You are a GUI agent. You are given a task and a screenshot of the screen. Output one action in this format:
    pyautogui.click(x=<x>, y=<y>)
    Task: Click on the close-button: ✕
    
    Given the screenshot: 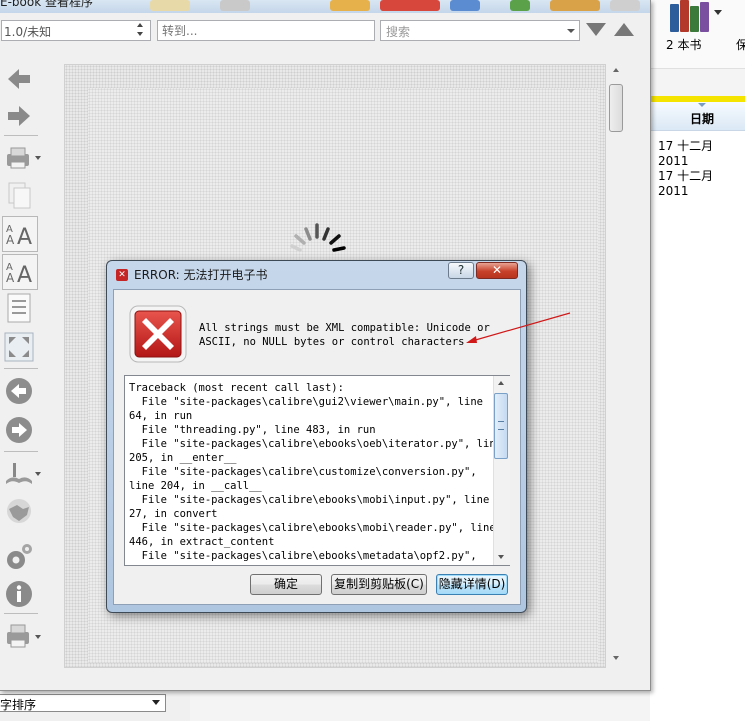 What is the action you would take?
    pyautogui.click(x=497, y=270)
    